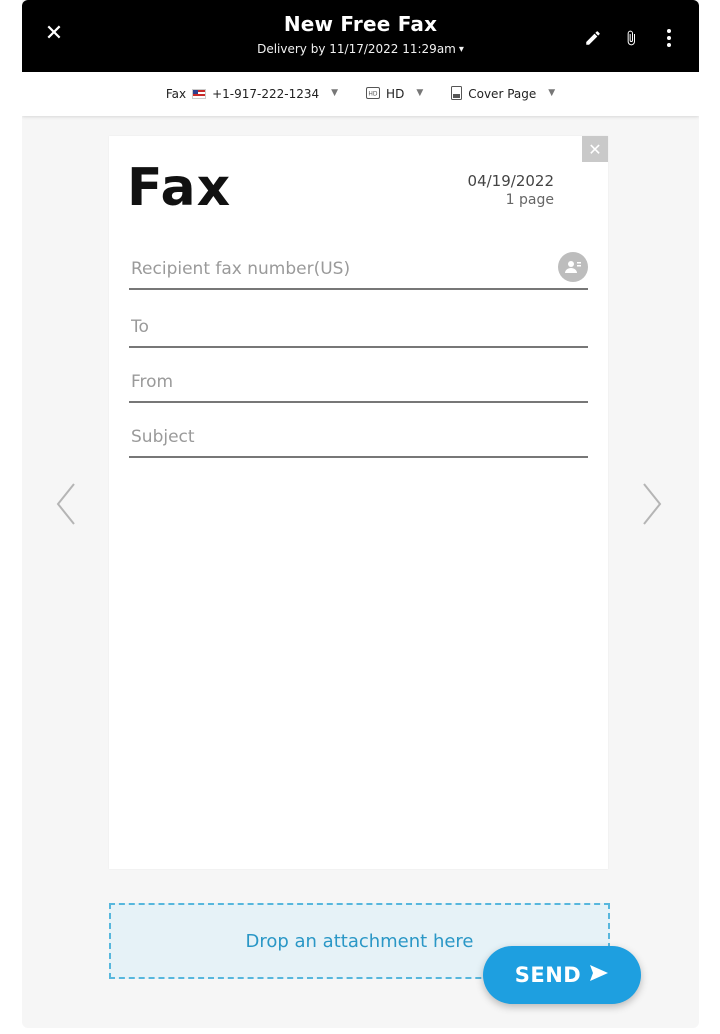  What do you see at coordinates (593, 38) in the screenshot?
I see `pencil-icon` at bounding box center [593, 38].